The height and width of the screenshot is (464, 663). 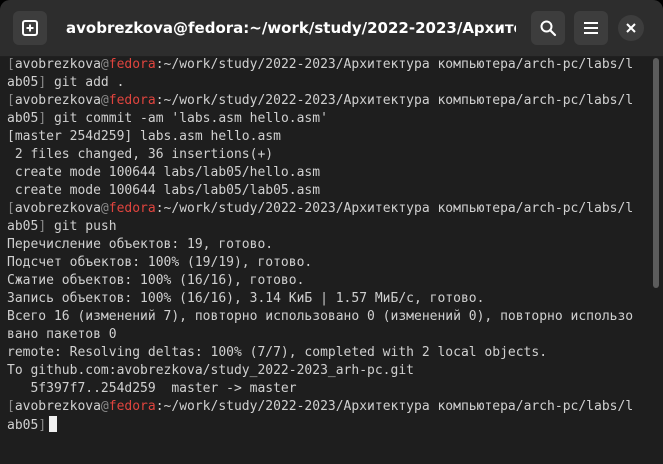 What do you see at coordinates (85, 82) in the screenshot?
I see `command-text: git add .` at bounding box center [85, 82].